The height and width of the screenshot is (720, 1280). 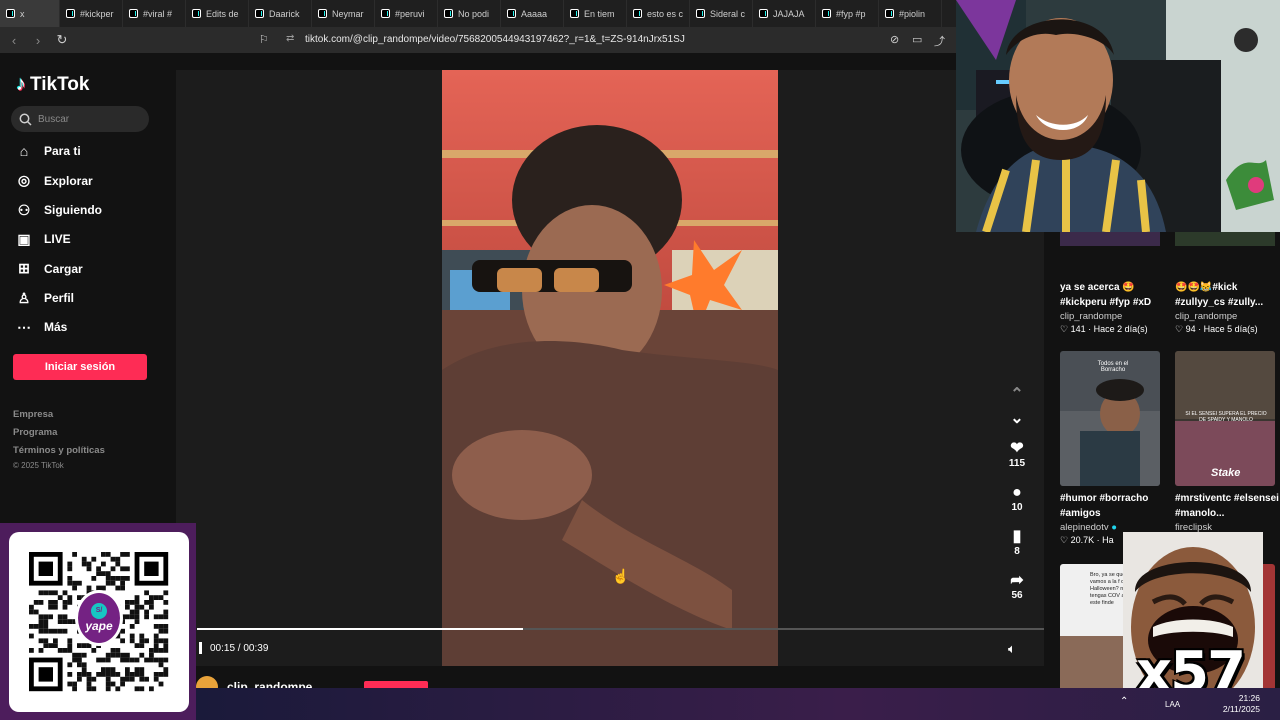 What do you see at coordinates (158, 13) in the screenshot?
I see `tab-label: #viral #` at bounding box center [158, 13].